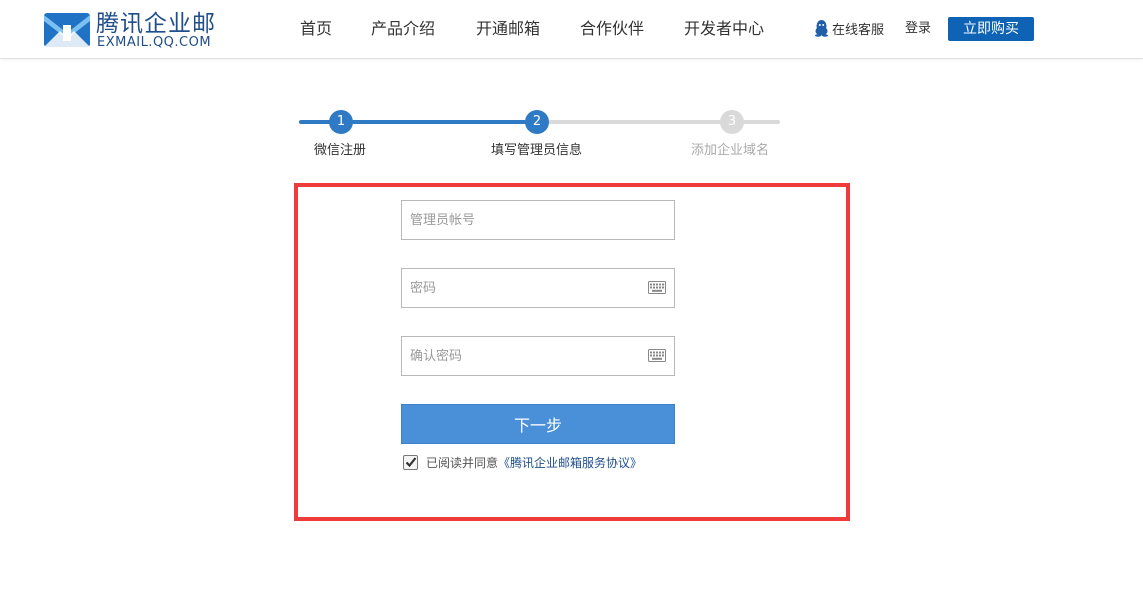  I want to click on admin-account-field, so click(538, 220).